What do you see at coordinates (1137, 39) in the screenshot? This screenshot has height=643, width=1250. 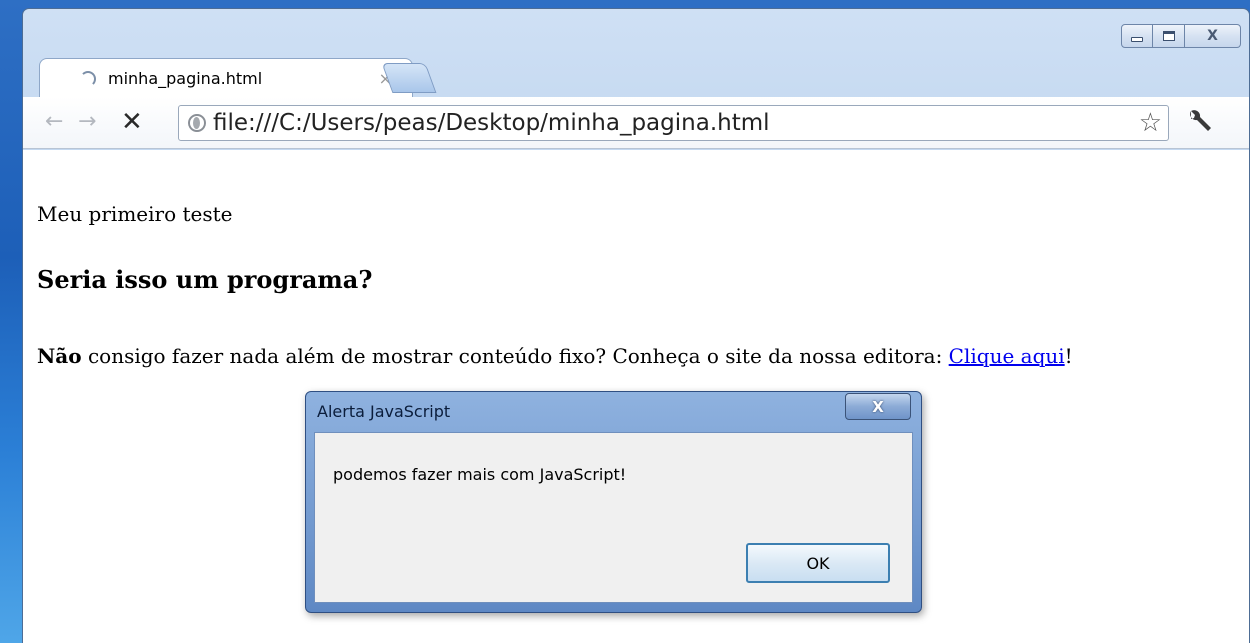 I see `minimize-icon` at bounding box center [1137, 39].